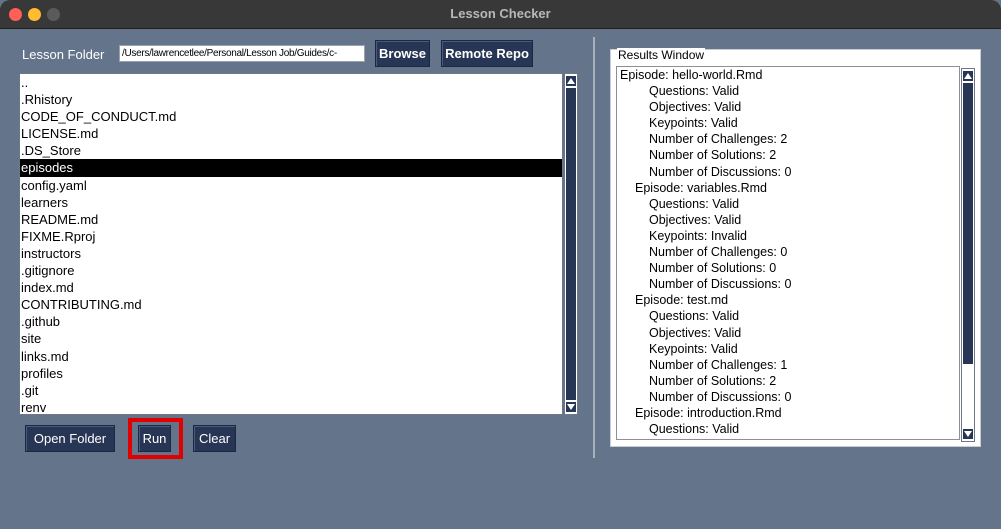 The image size is (1001, 529). I want to click on file-list-item: CODE_OF_CONDUCT.md, so click(291, 116).